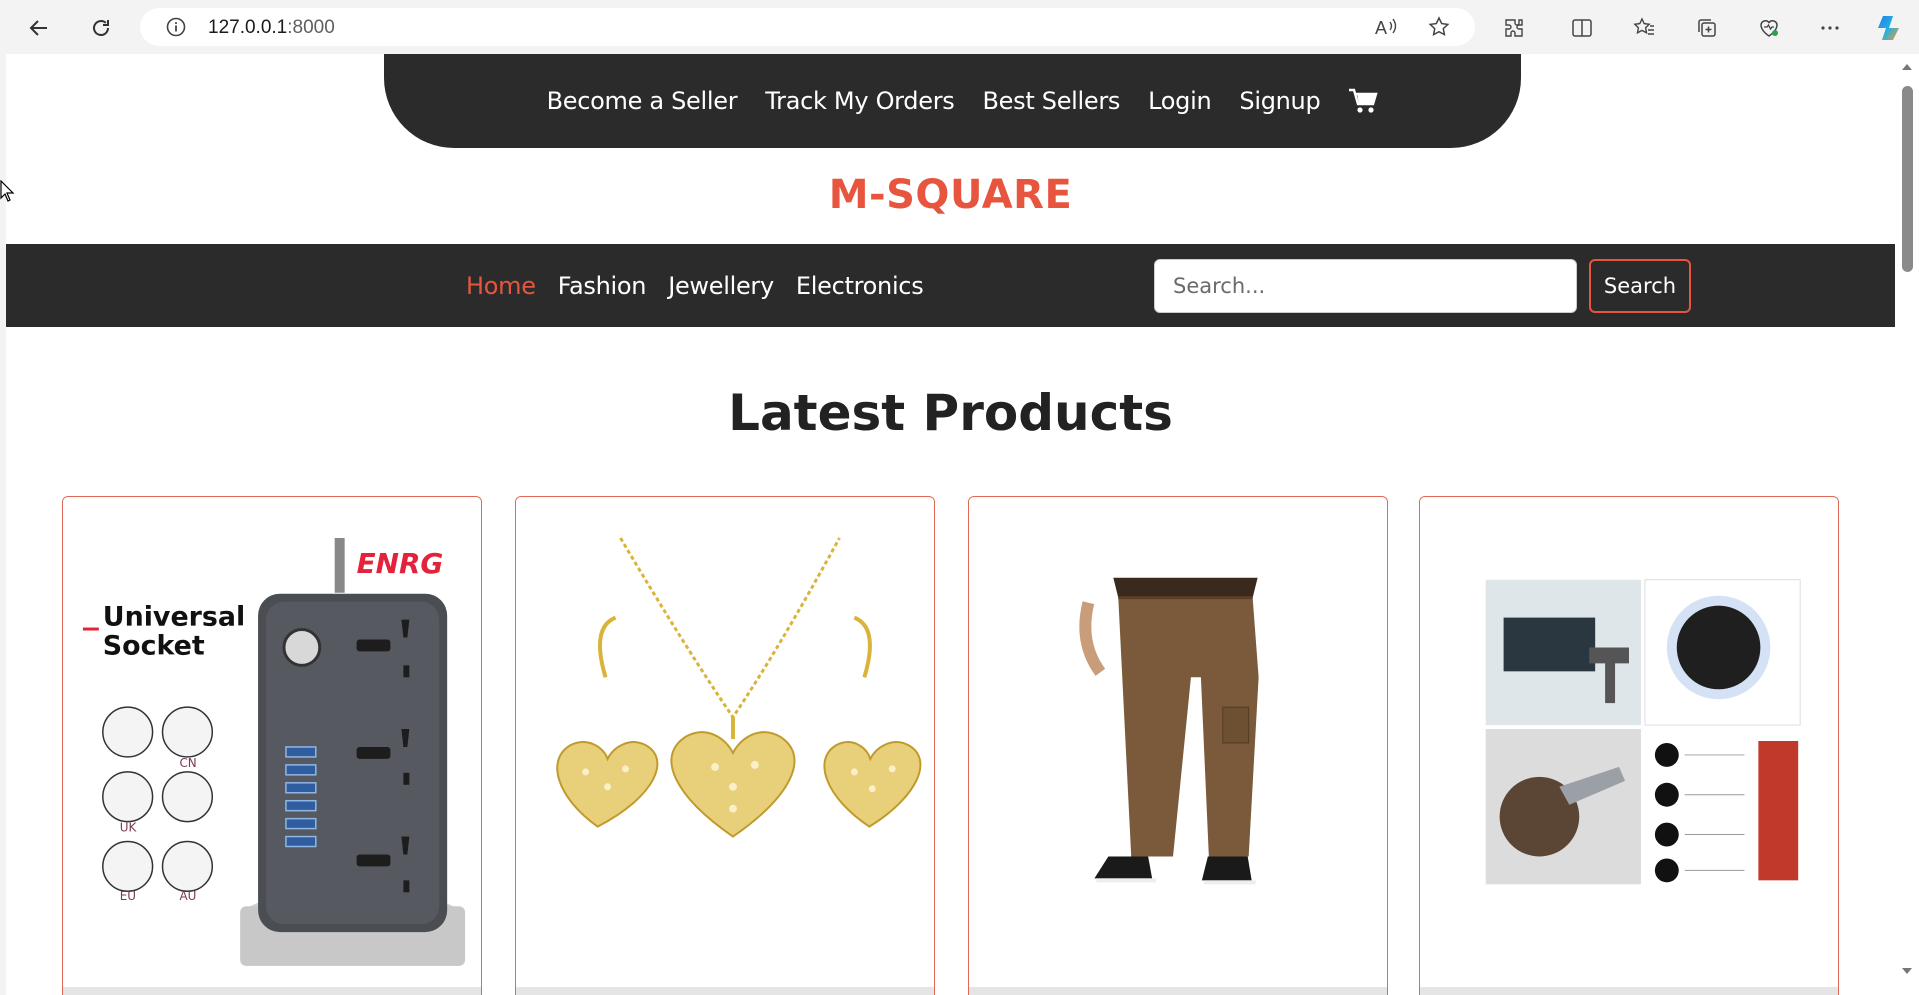 The image size is (1919, 995). What do you see at coordinates (271, 27) in the screenshot?
I see `url-text: 127.0.0.1:8000` at bounding box center [271, 27].